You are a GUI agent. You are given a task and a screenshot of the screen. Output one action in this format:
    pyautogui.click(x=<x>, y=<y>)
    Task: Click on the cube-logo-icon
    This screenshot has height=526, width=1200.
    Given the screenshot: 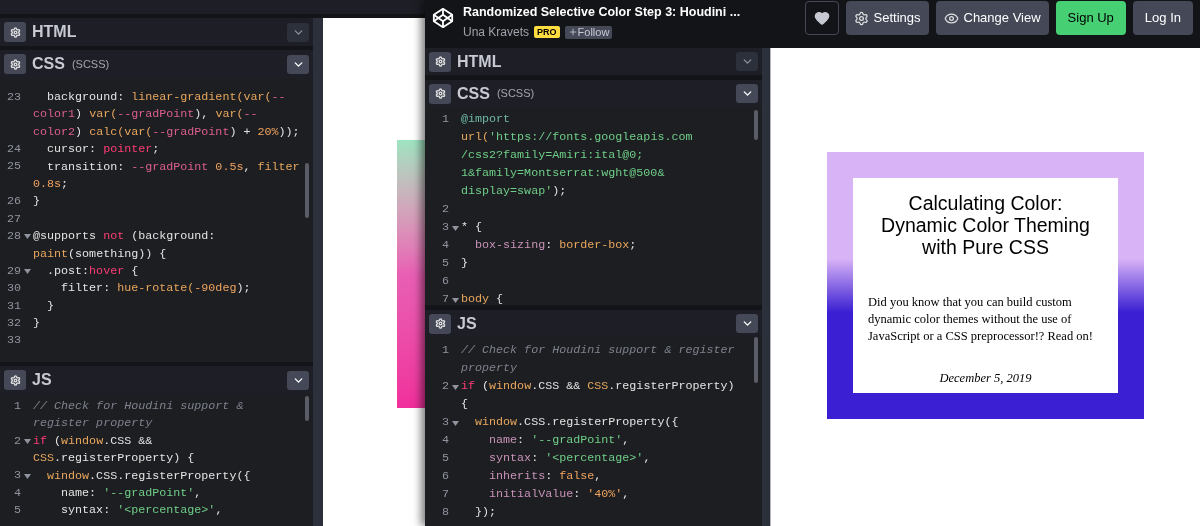 What is the action you would take?
    pyautogui.click(x=443, y=18)
    